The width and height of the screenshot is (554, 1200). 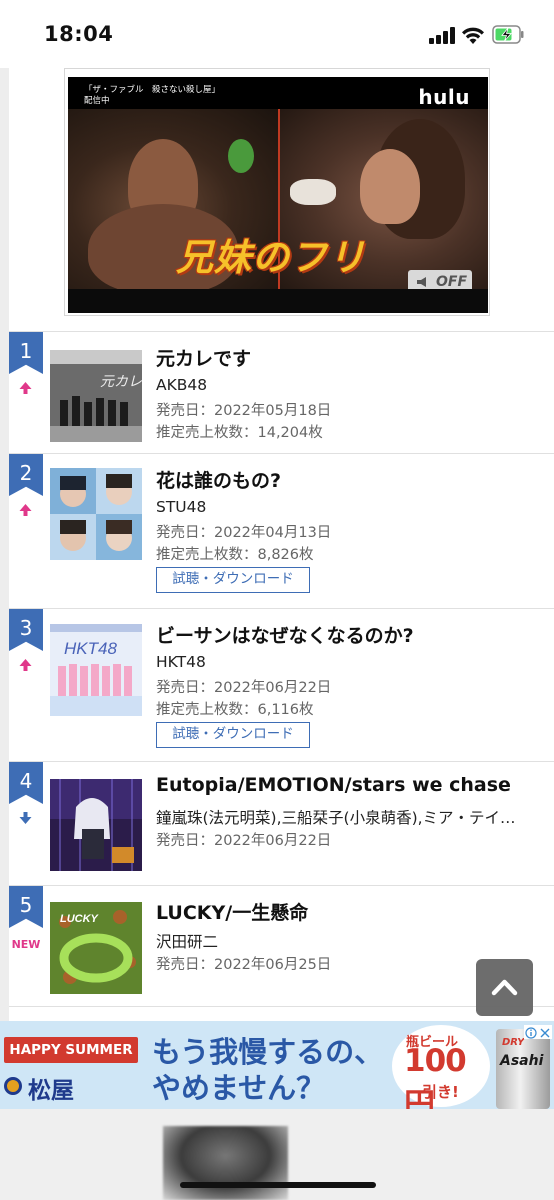 I want to click on battery-charging-icon, so click(x=508, y=34).